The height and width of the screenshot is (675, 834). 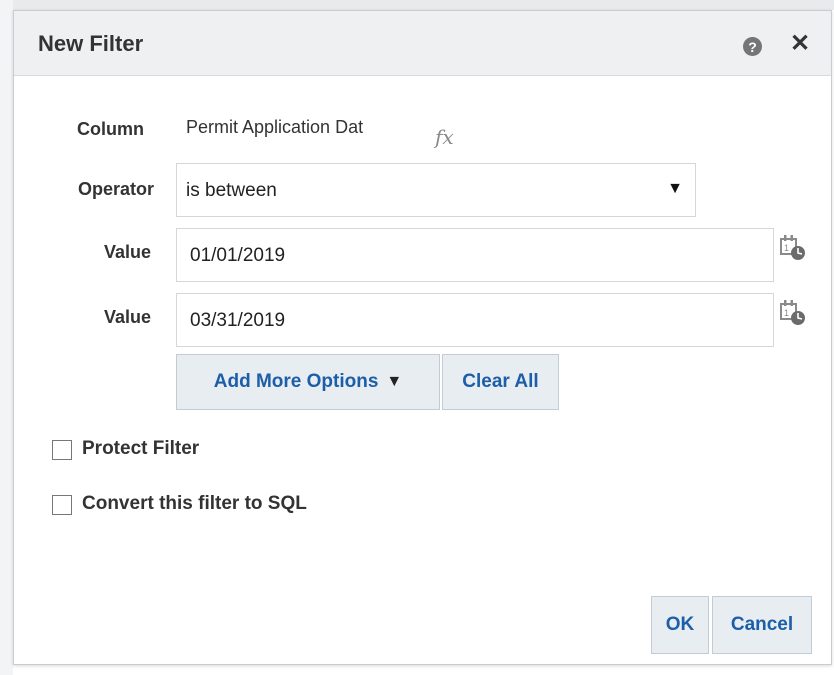 What do you see at coordinates (140, 449) in the screenshot?
I see `protect-filter-label: Protect Filter` at bounding box center [140, 449].